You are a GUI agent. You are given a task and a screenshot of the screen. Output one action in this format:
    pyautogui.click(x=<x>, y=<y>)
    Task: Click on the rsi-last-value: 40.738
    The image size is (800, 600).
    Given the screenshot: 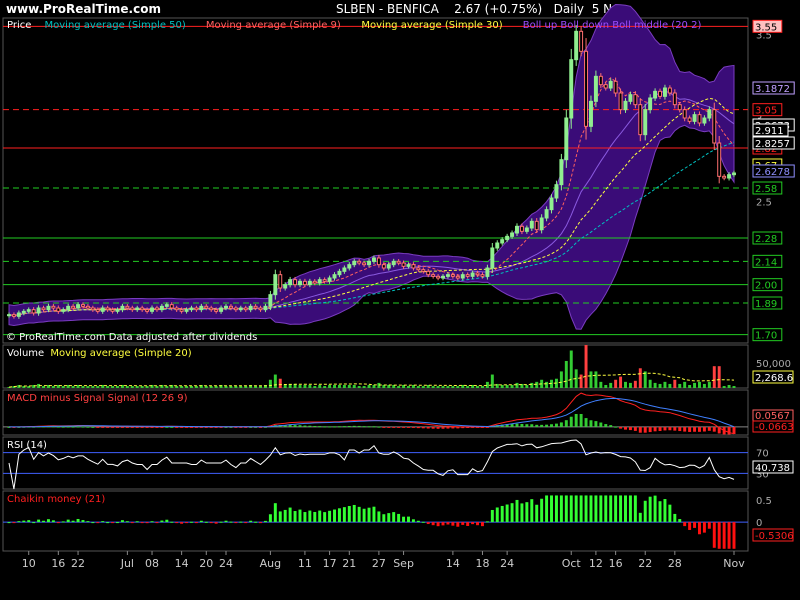 What is the action you would take?
    pyautogui.click(x=772, y=468)
    